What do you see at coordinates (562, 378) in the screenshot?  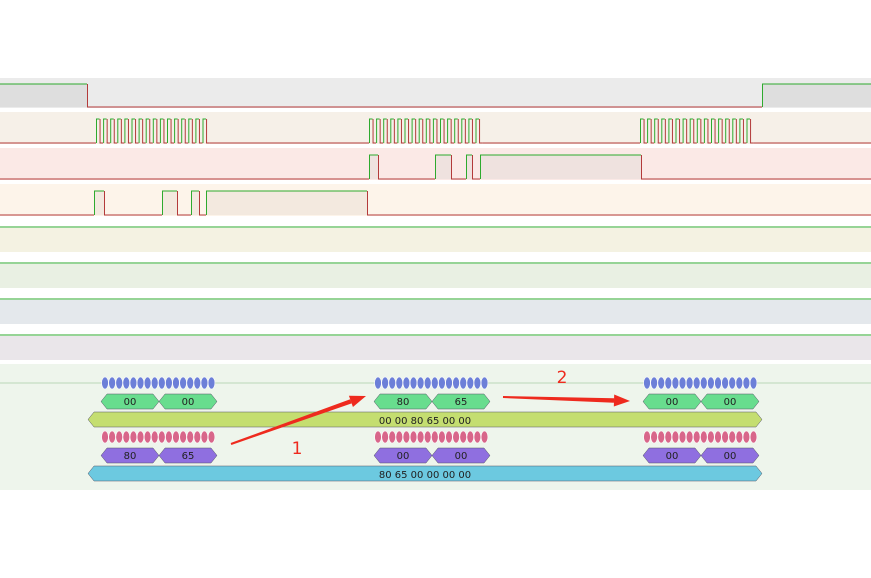 I see `annotation-label-2: 2` at bounding box center [562, 378].